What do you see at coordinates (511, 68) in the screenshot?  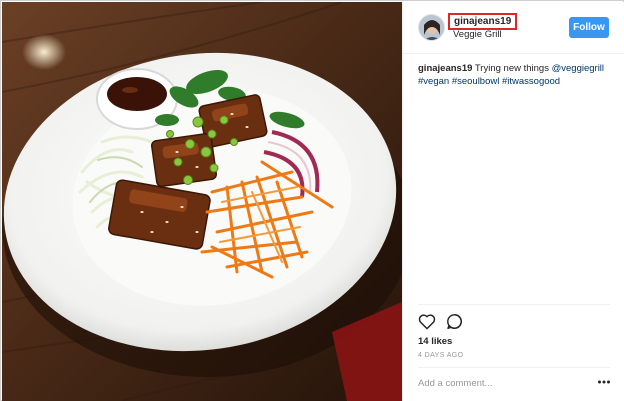 I see `caption-text: Trying new things` at bounding box center [511, 68].